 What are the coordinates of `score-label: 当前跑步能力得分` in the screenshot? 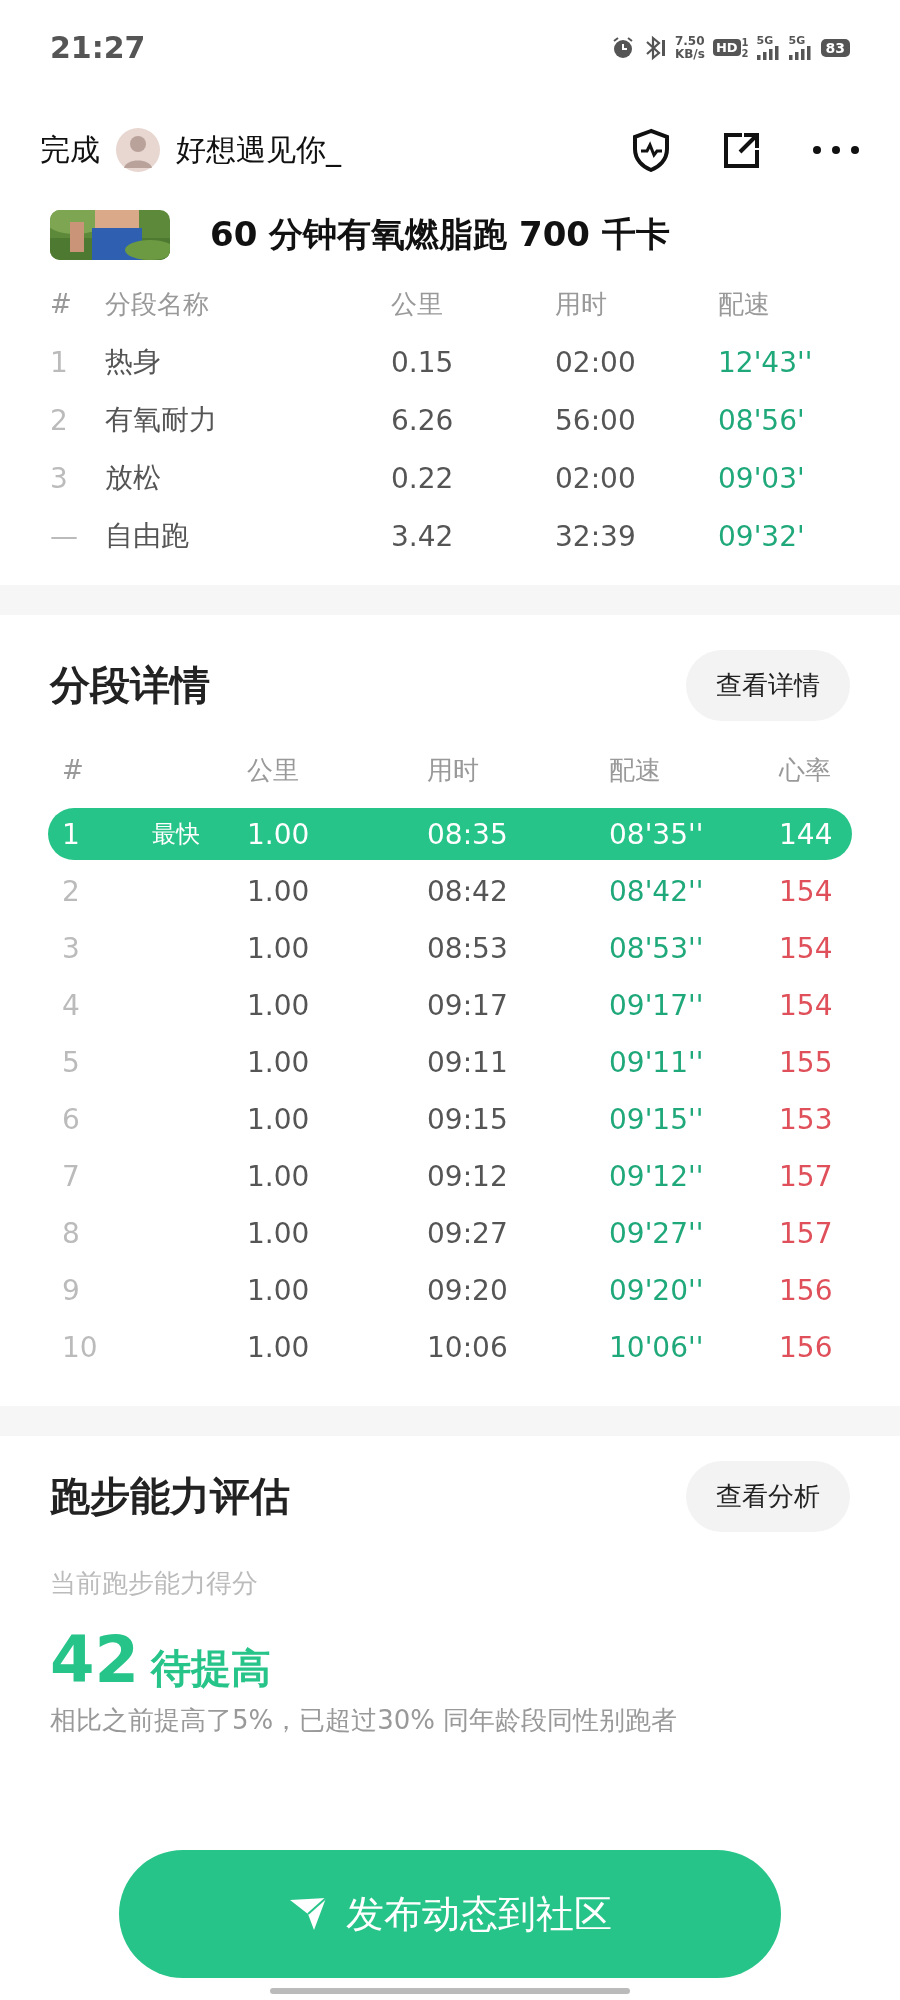 It's located at (154, 1583).